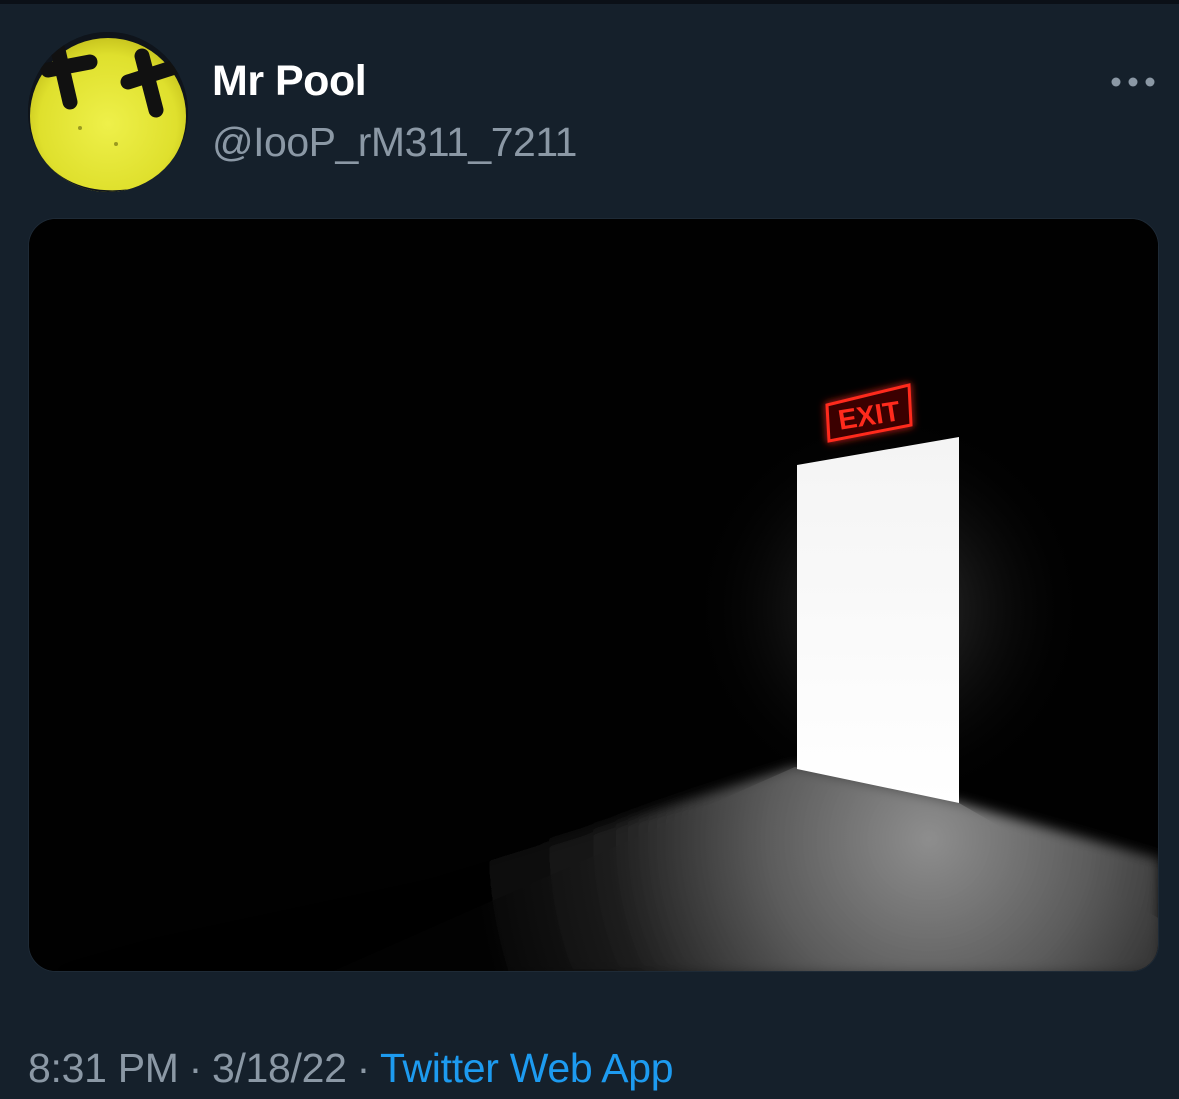 This screenshot has width=1179, height=1099. What do you see at coordinates (103, 1068) in the screenshot?
I see `tweet-time: 8:31 PM` at bounding box center [103, 1068].